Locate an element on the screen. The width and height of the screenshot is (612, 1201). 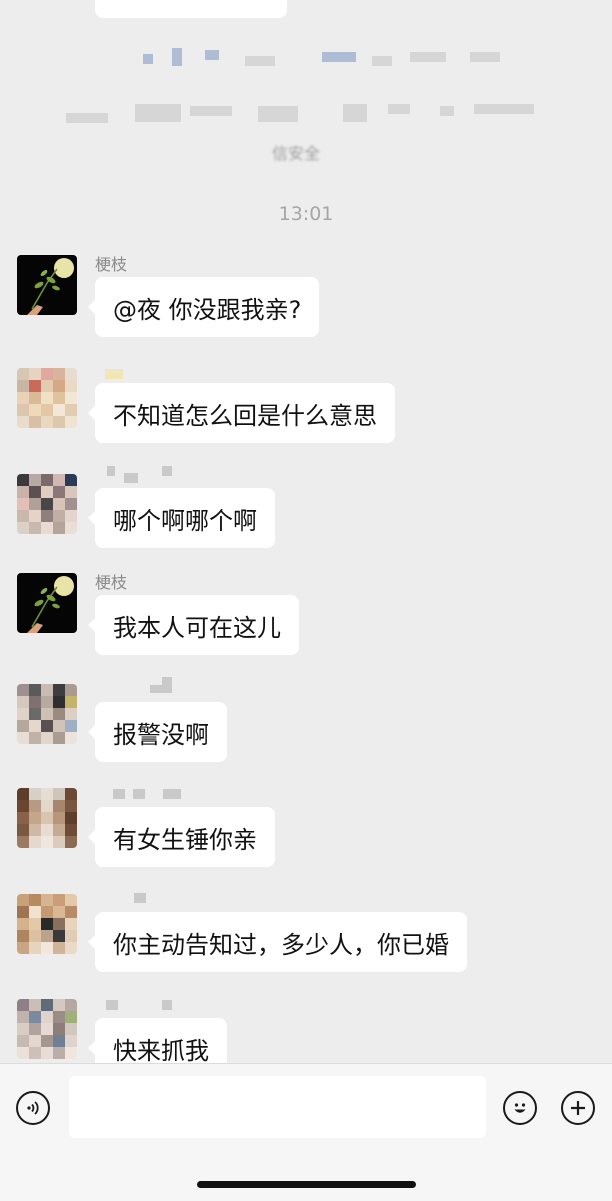
message-bubble: 不知道怎么回是什么意思 is located at coordinates (241, 413).